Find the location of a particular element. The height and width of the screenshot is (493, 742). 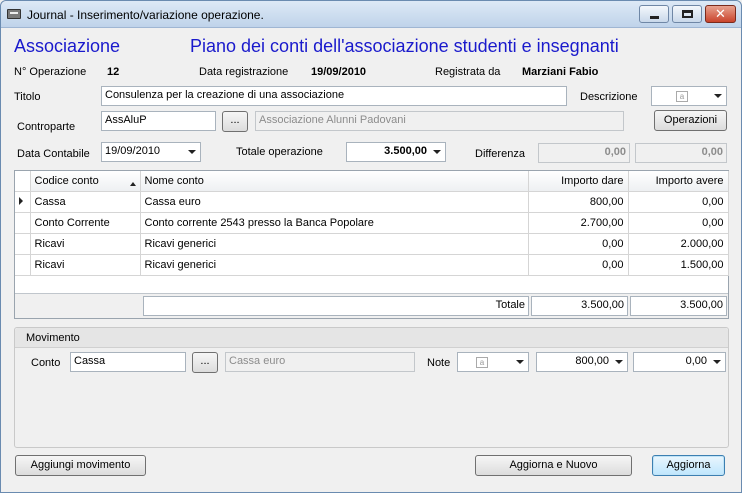

controparte-code-input: AssAluP is located at coordinates (158, 121).